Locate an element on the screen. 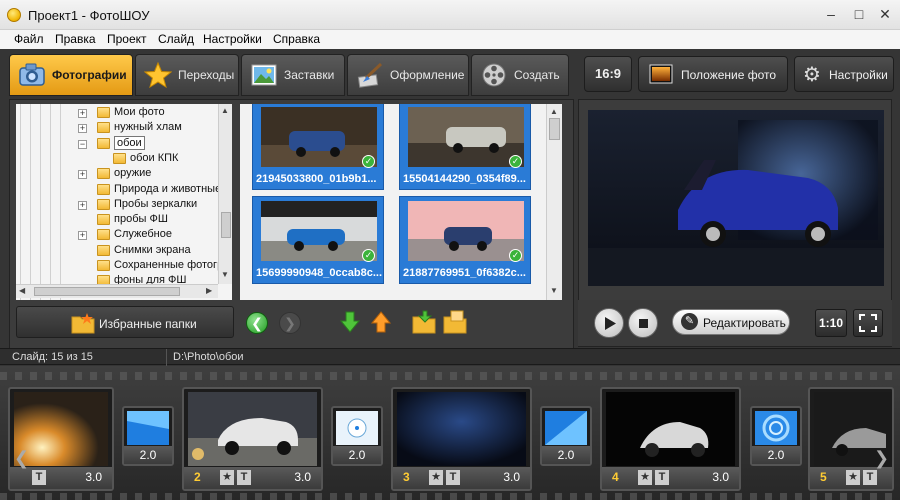 This screenshot has width=900, height=500. tab-intros: Заставки is located at coordinates (293, 75).